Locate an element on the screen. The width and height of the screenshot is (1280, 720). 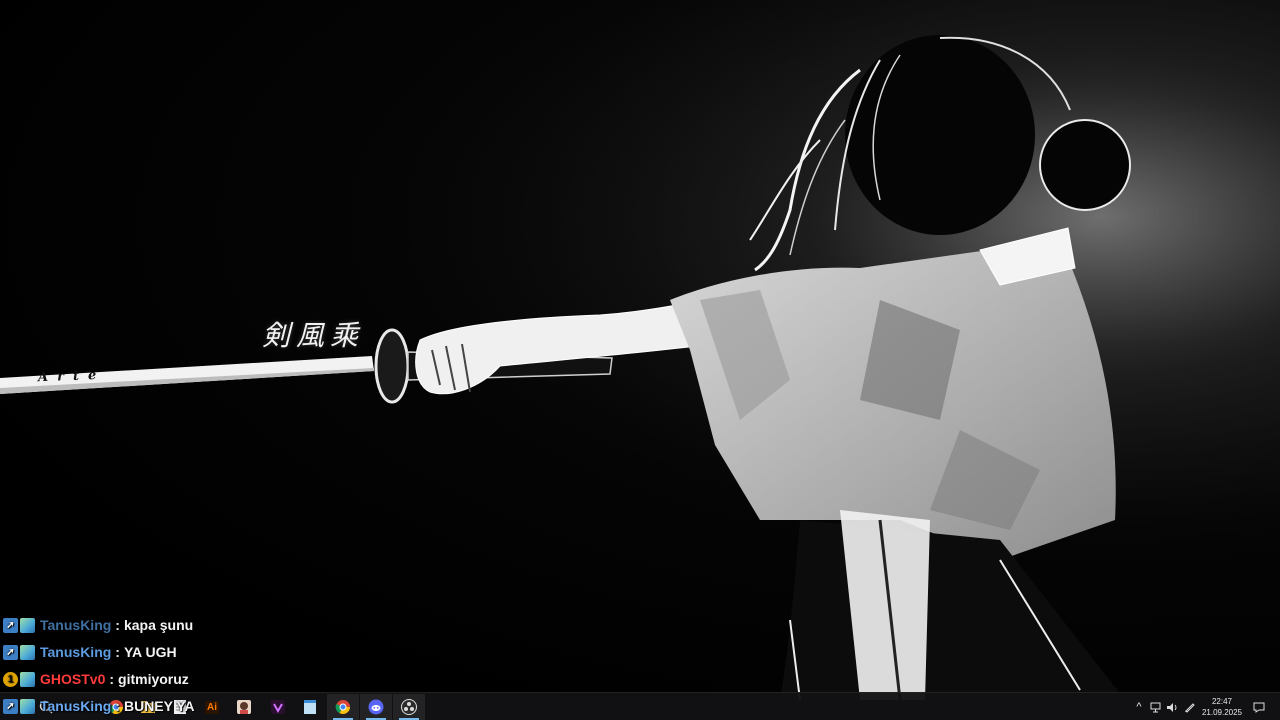
illustrator-label: Ai is located at coordinates (212, 707).